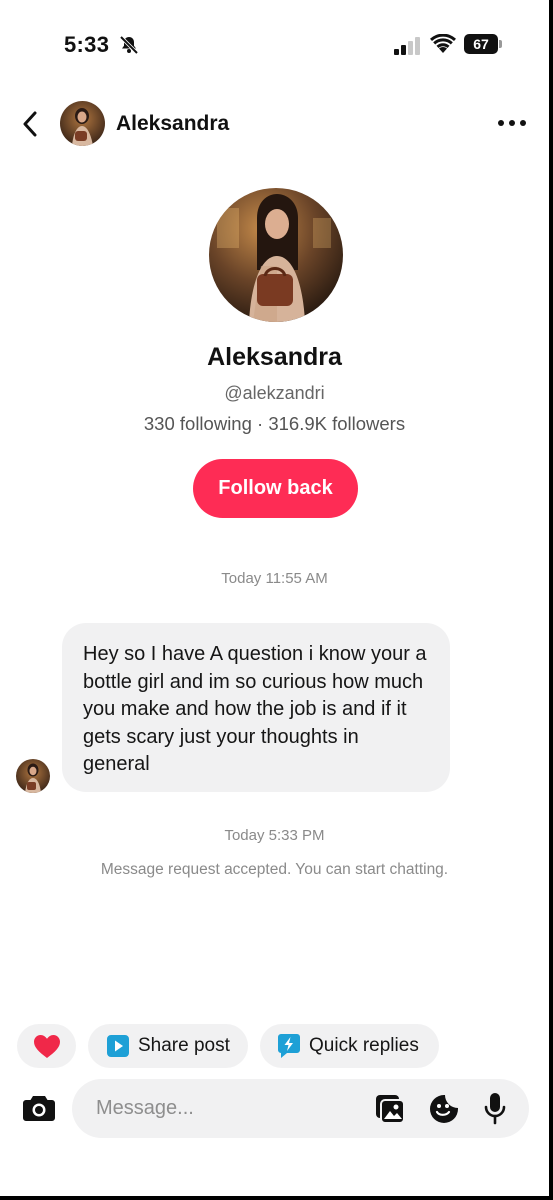 This screenshot has width=553, height=1200. I want to click on mic-icon, so click(495, 1108).